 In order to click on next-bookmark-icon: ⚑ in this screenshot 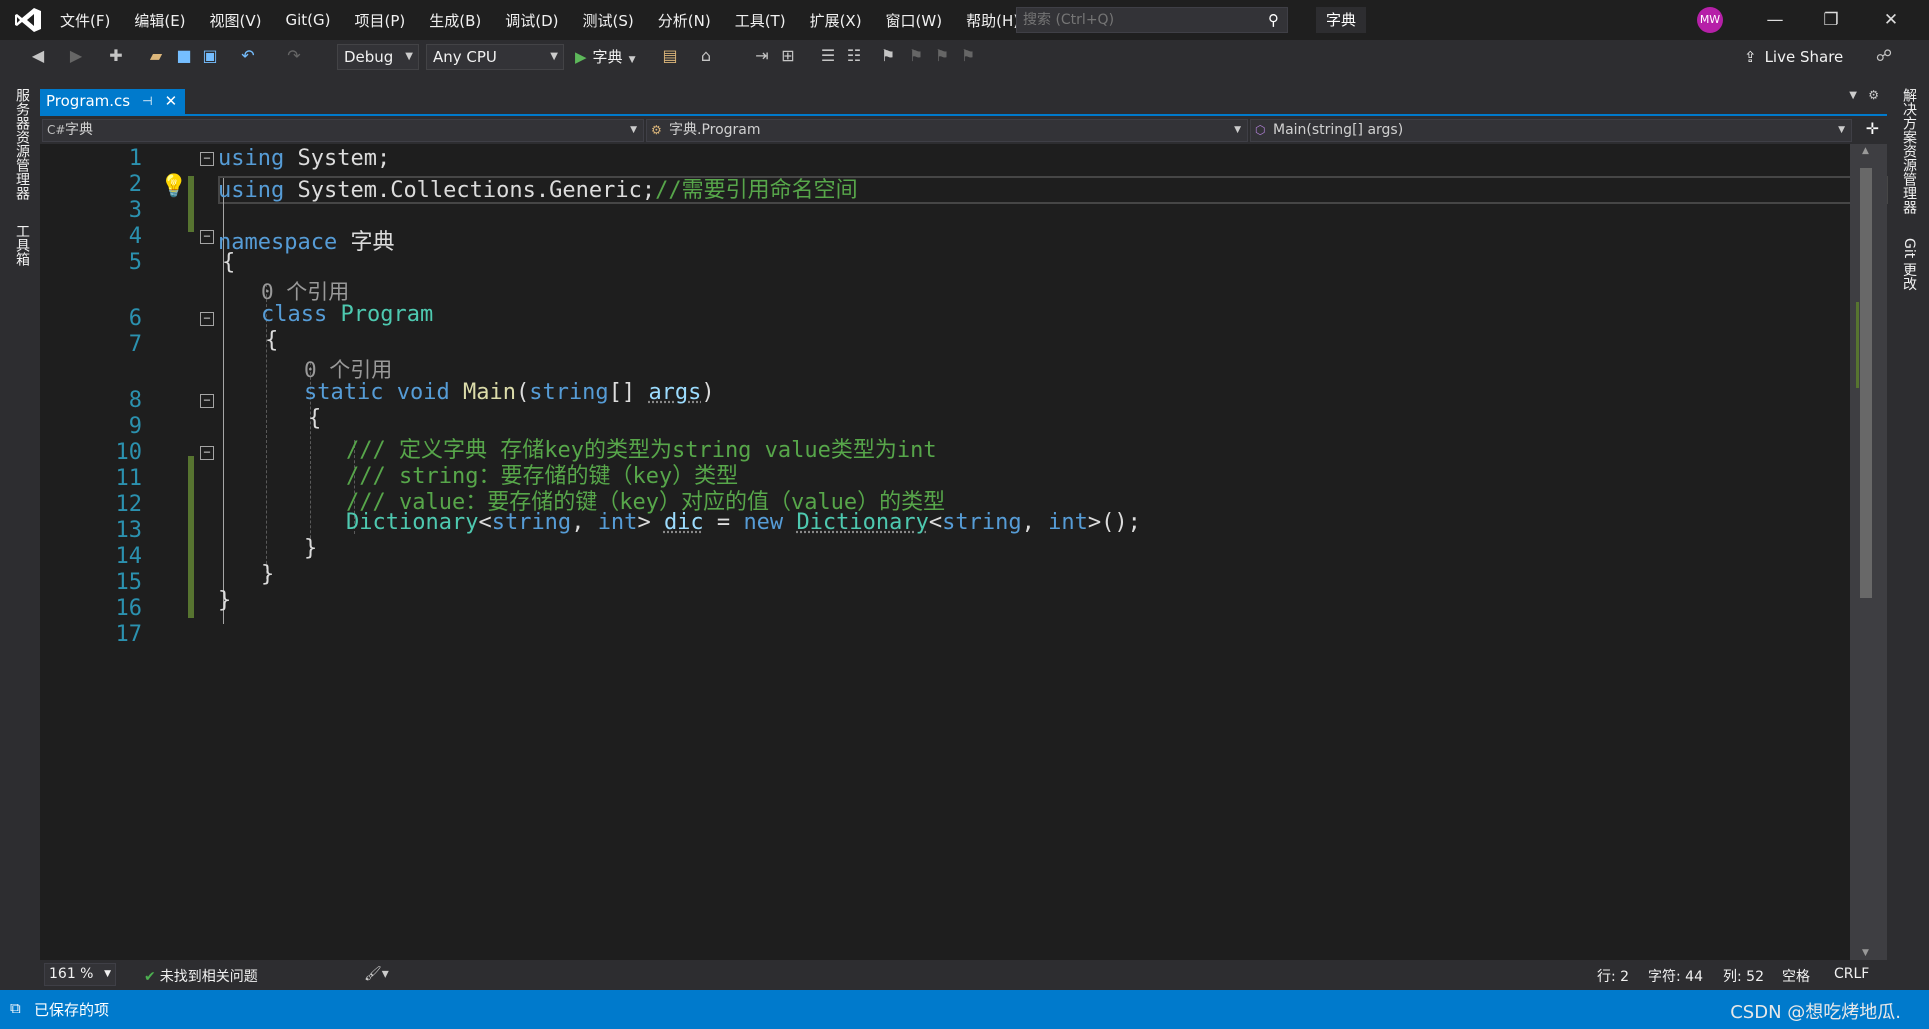, I will do `click(942, 56)`.